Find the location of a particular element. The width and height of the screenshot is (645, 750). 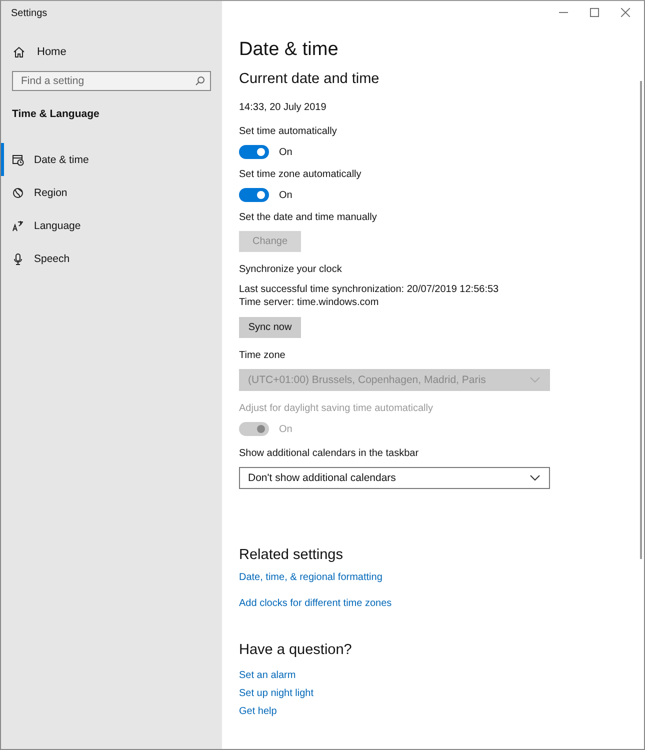

help-link: Set an alarm is located at coordinates (267, 675).